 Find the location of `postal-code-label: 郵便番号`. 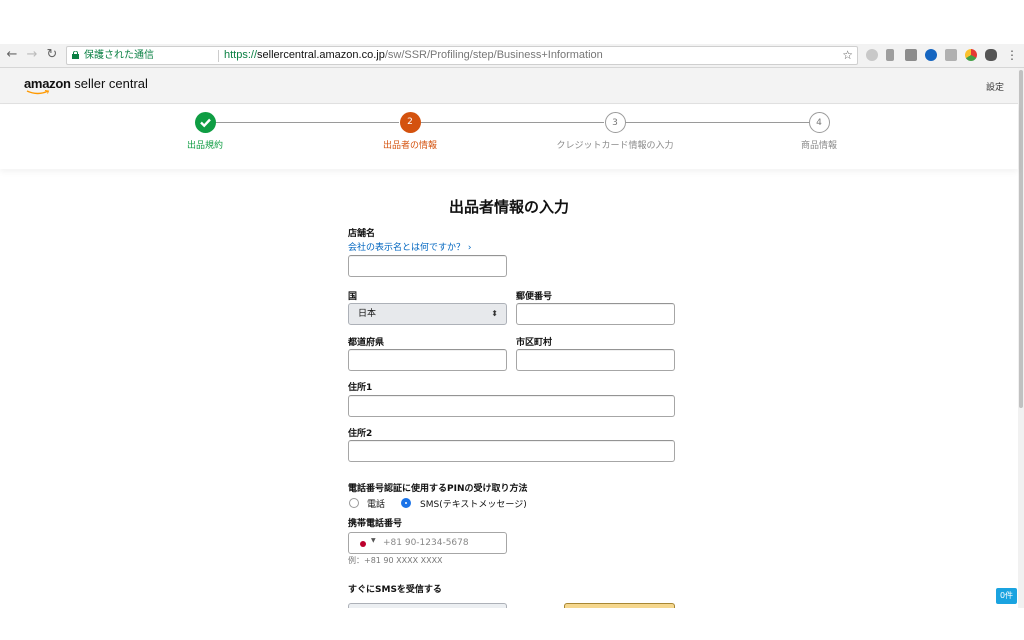

postal-code-label: 郵便番号 is located at coordinates (534, 297).